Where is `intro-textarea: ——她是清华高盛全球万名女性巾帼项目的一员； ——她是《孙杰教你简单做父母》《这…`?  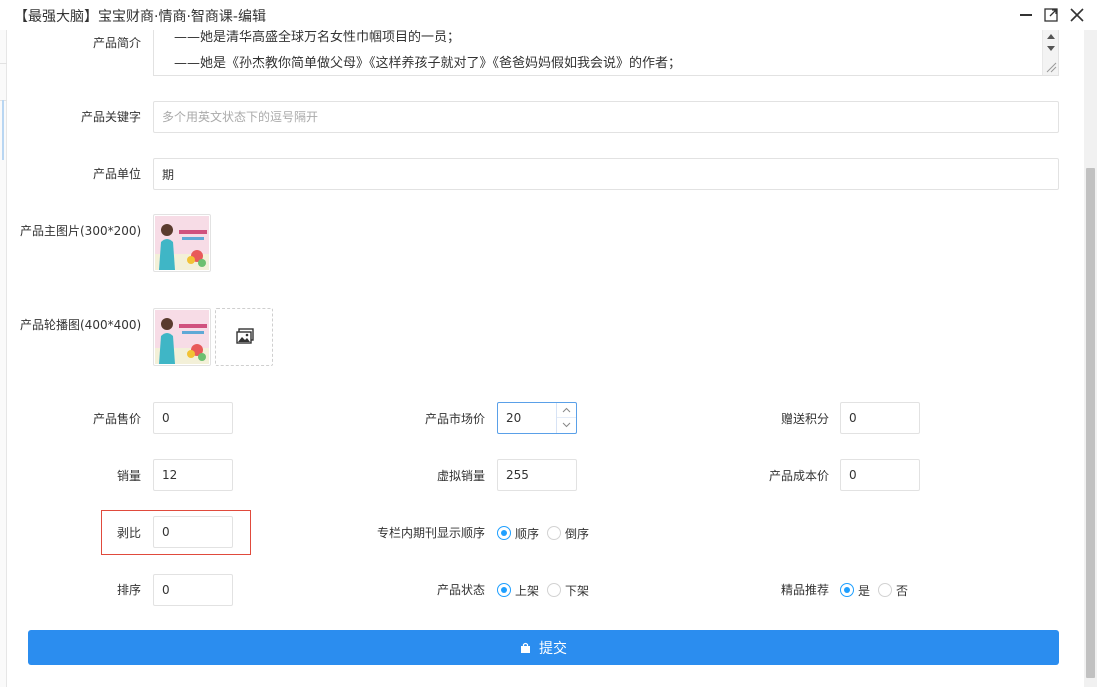
intro-textarea: ——她是清华高盛全球万名女性巾帼项目的一员； ——她是《孙杰教你简单做父母》《这… is located at coordinates (606, 53).